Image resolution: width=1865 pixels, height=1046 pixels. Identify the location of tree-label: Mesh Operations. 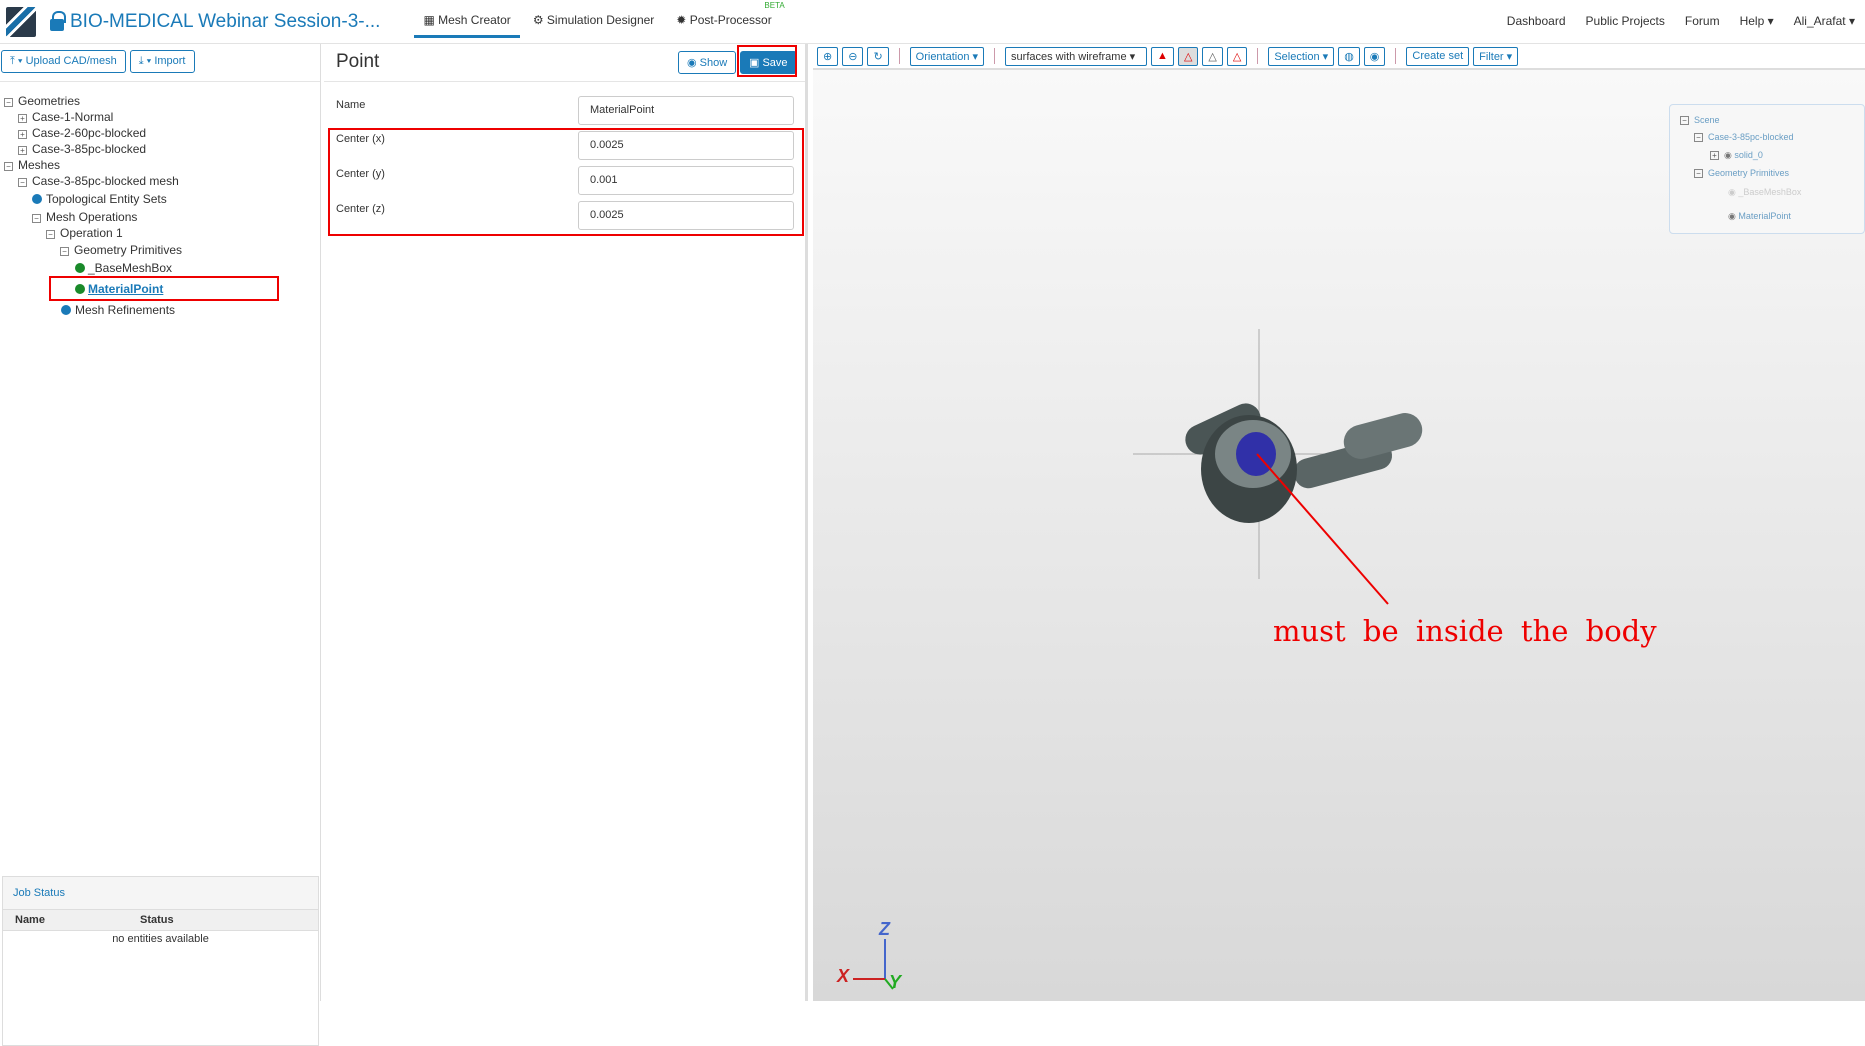
(92, 217).